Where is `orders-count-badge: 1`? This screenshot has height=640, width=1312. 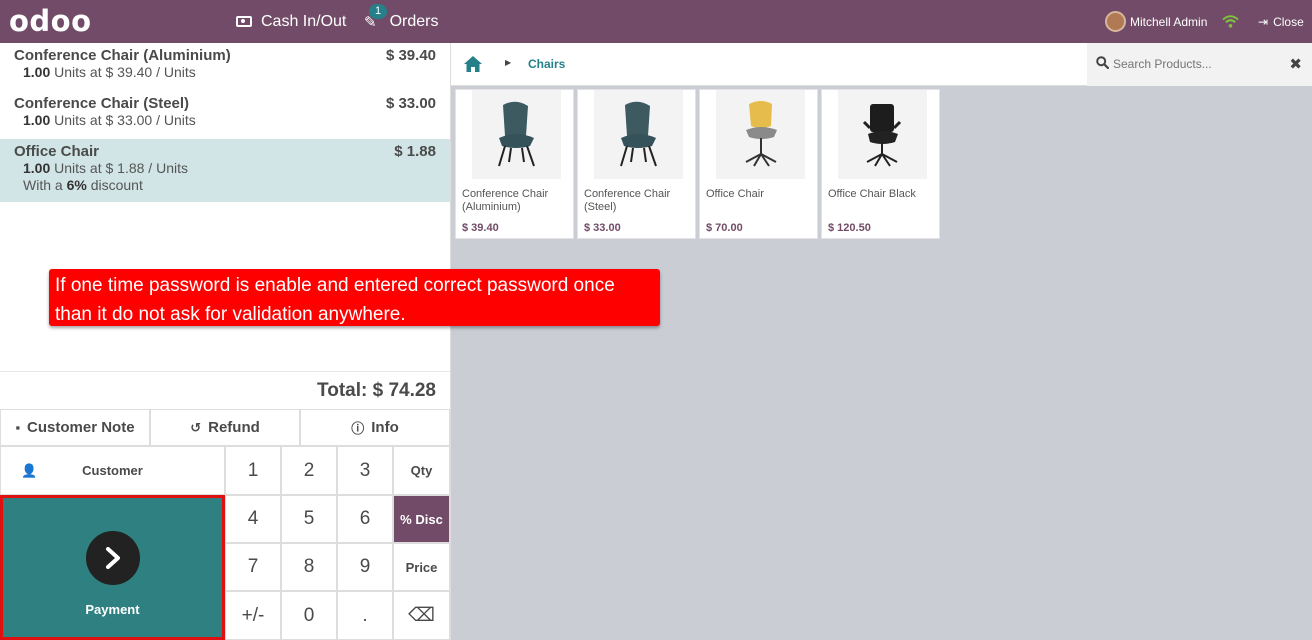
orders-count-badge: 1 is located at coordinates (378, 11).